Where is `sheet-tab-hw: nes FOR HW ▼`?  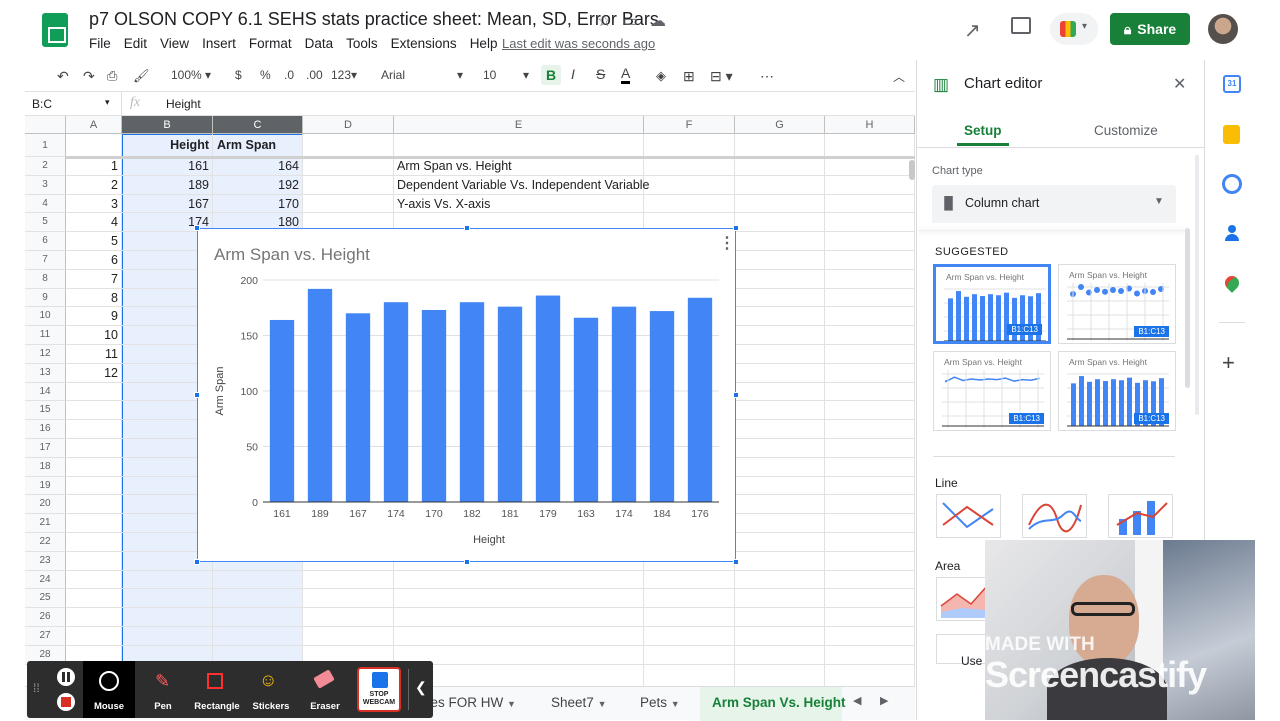
sheet-tab-hw: nes FOR HW ▼ is located at coordinates (469, 702).